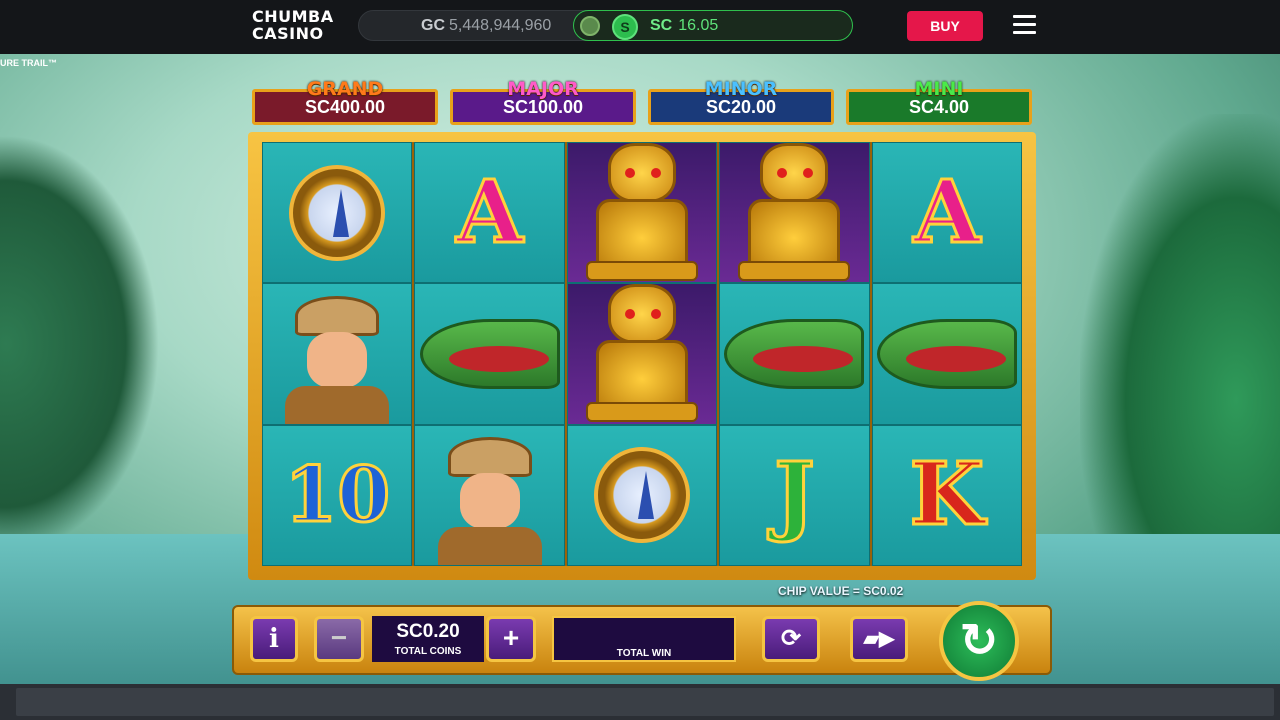 This screenshot has height=720, width=1280. I want to click on bet-display: SC0.20 TOTAL COINS, so click(428, 639).